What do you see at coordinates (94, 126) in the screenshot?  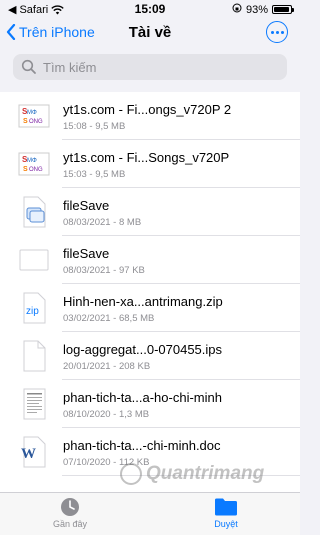 I see `file-meta: 15:08 - 9,5 MB` at bounding box center [94, 126].